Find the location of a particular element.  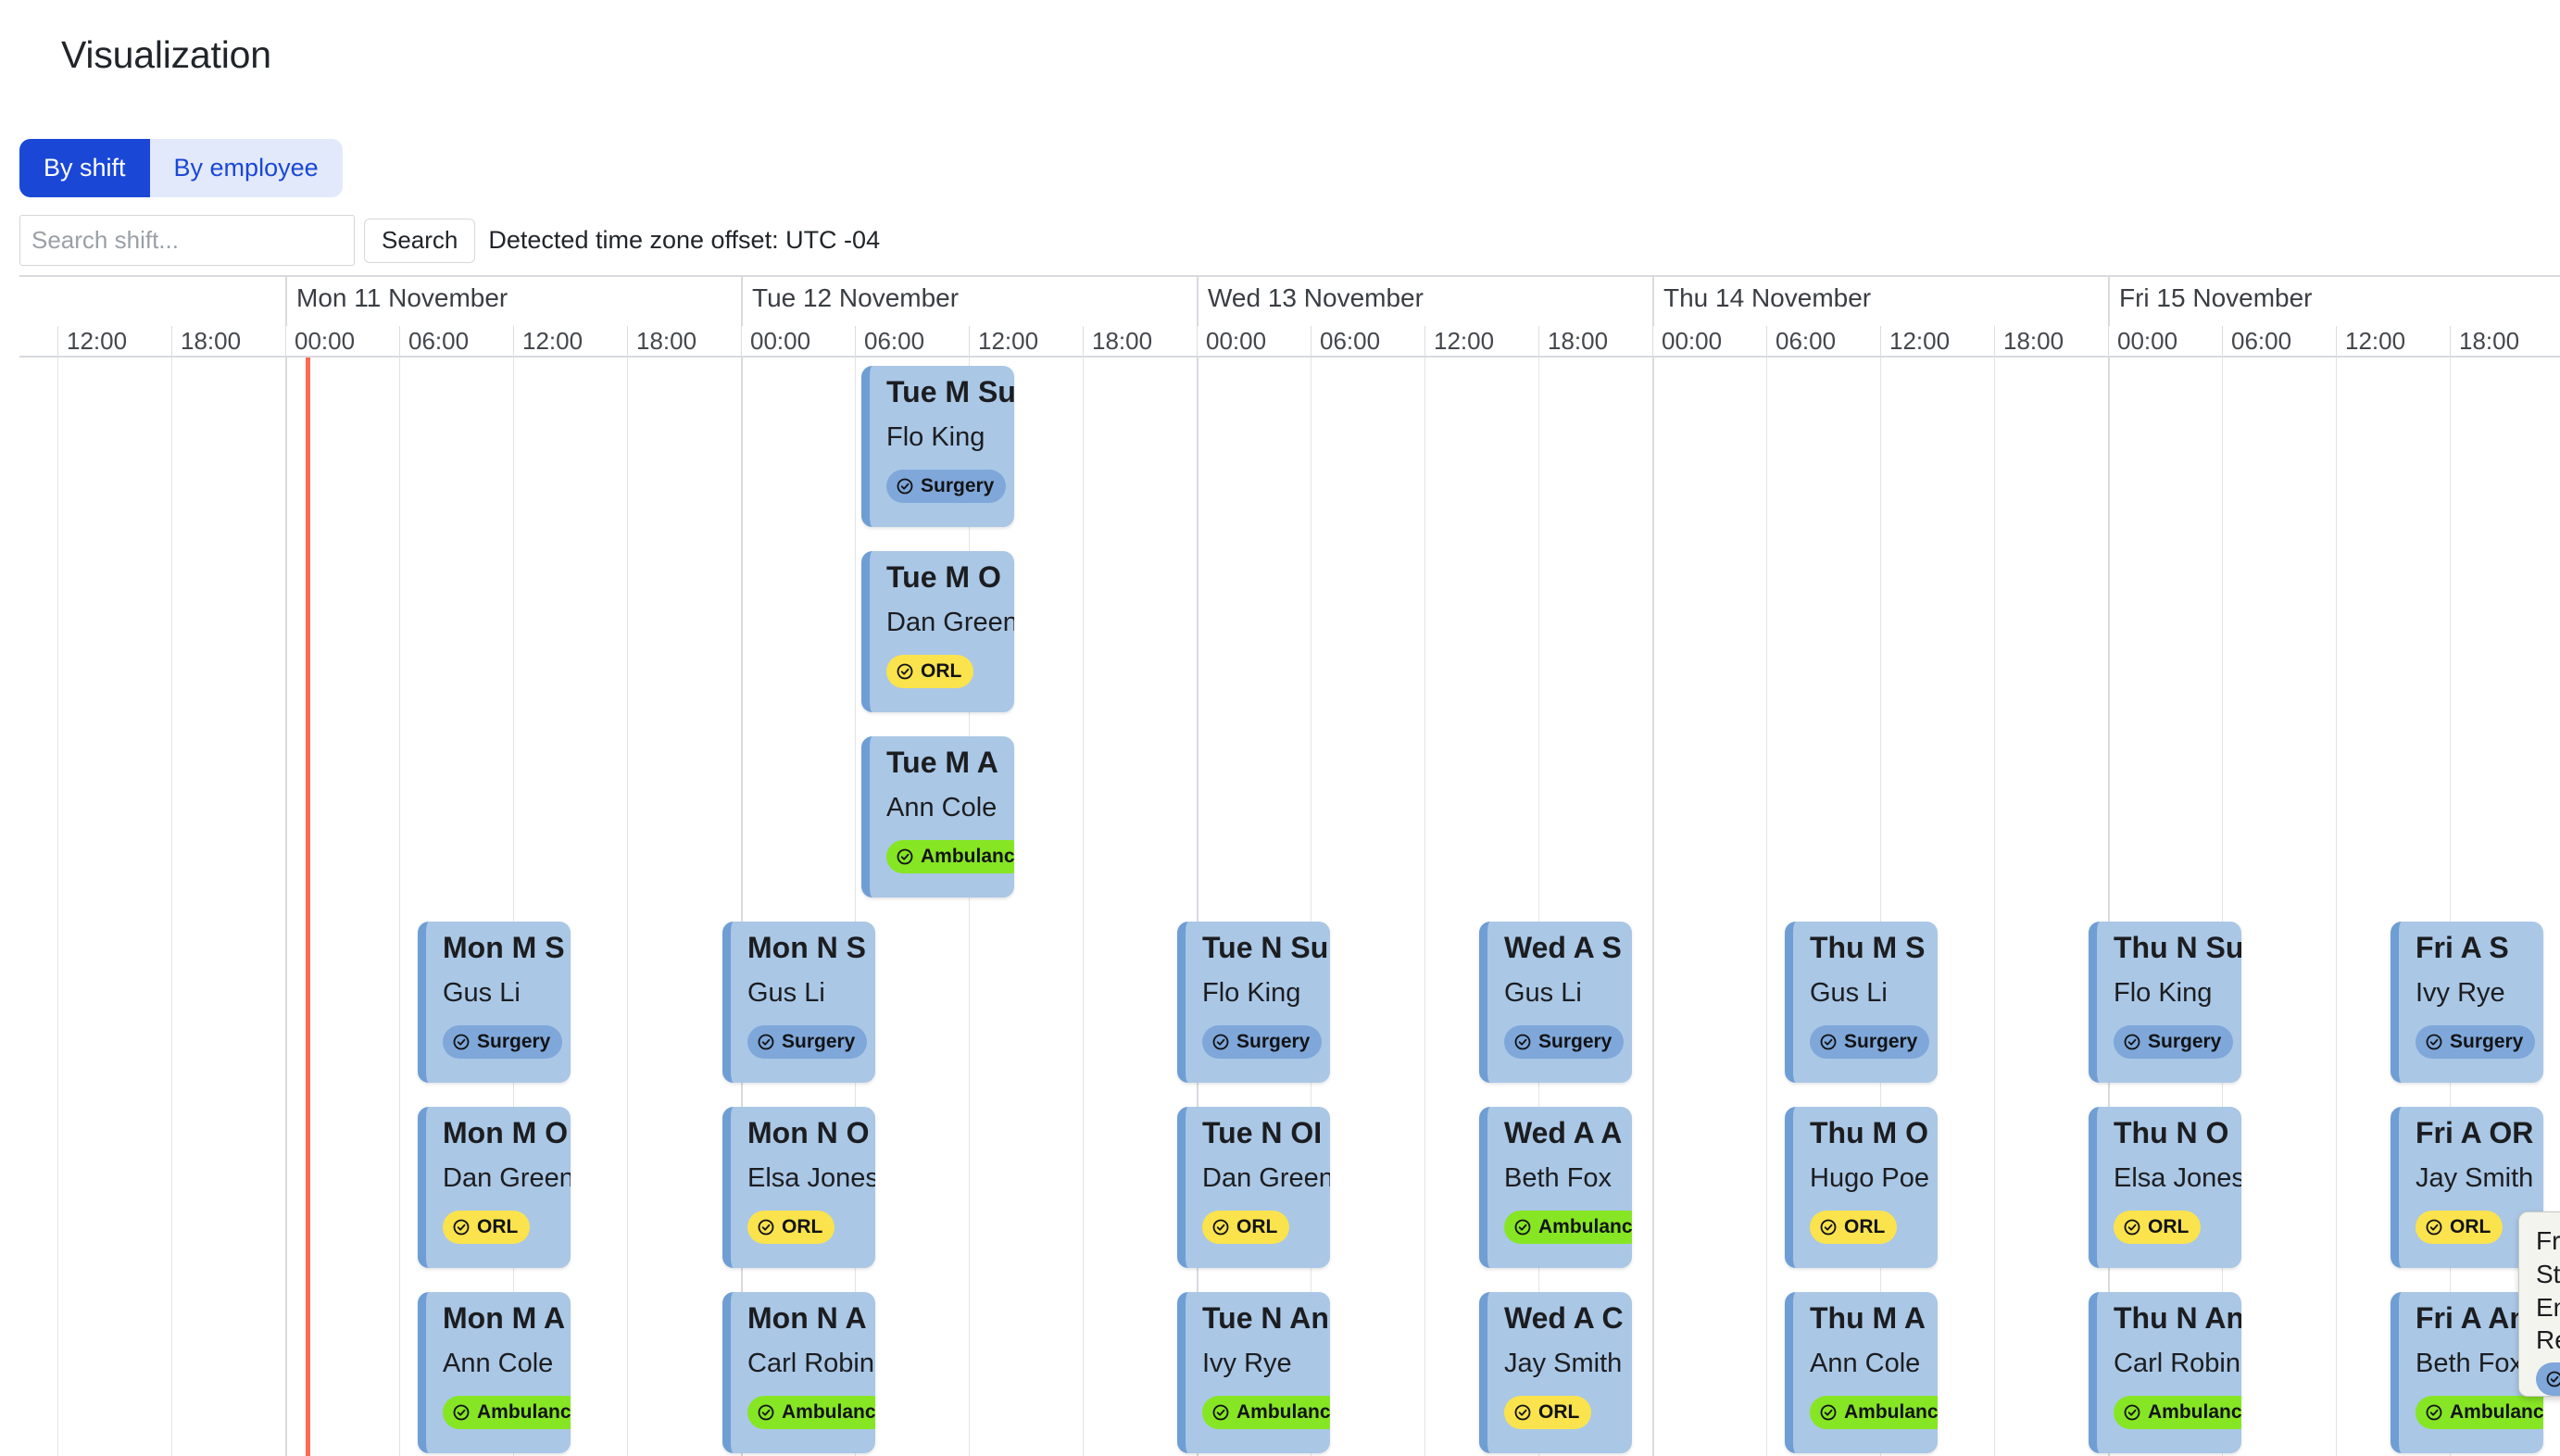

current-time-marker is located at coordinates (308, 907).